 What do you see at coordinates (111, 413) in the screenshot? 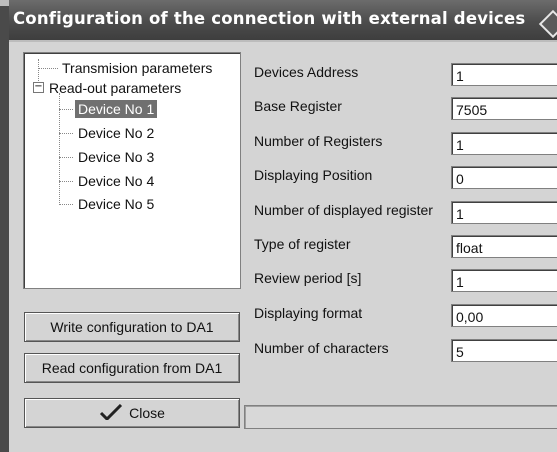
I see `check-icon` at bounding box center [111, 413].